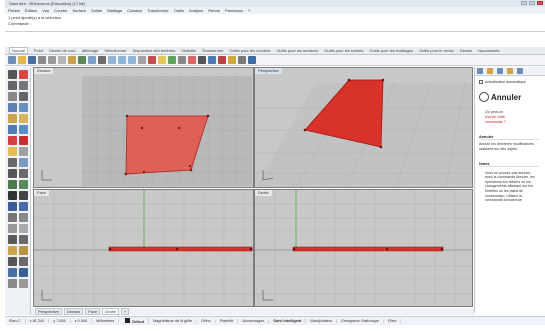  I want to click on viewport-perspective-title: Perspective, so click(268, 71).